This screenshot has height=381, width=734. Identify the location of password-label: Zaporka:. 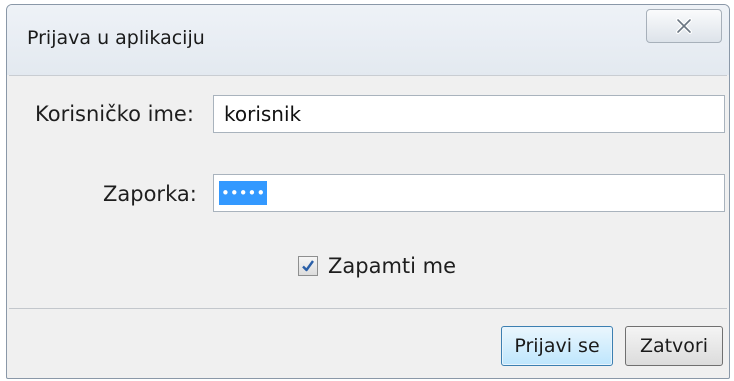
(150, 194).